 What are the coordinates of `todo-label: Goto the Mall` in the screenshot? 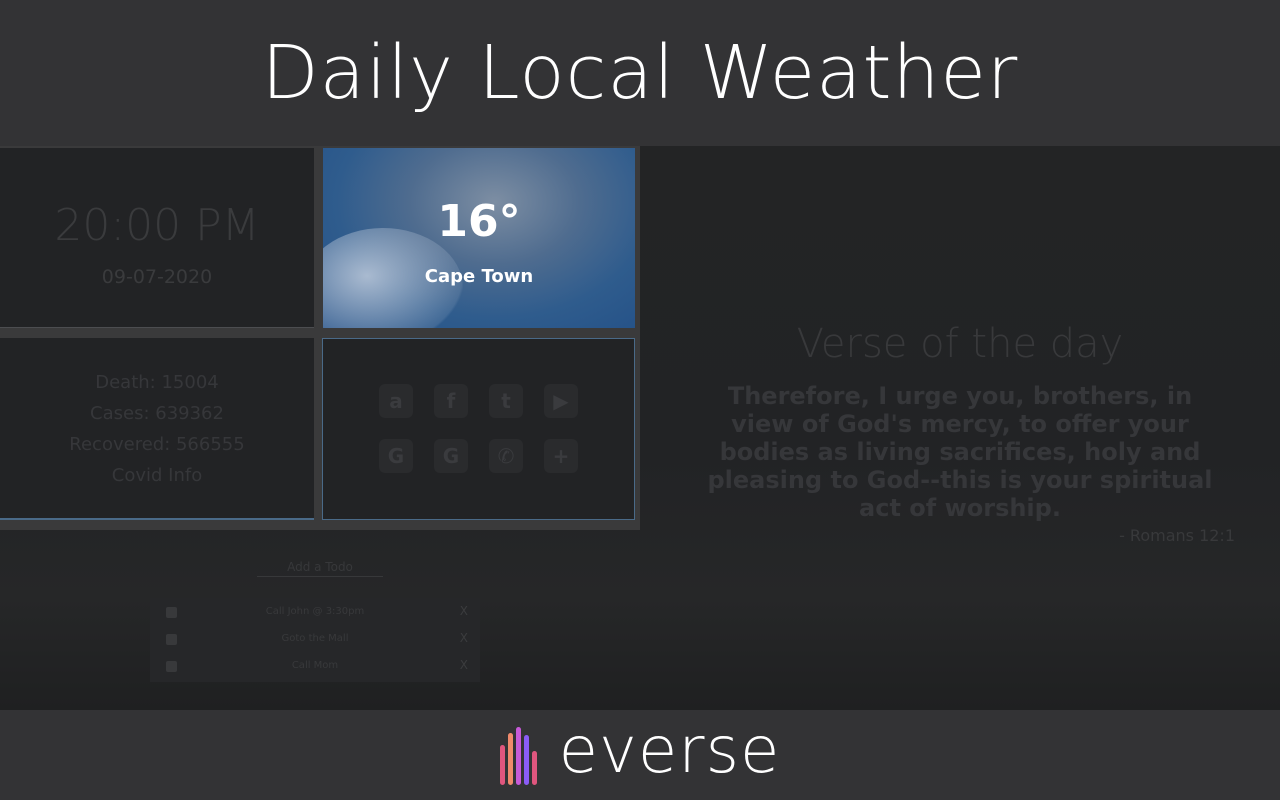 It's located at (315, 638).